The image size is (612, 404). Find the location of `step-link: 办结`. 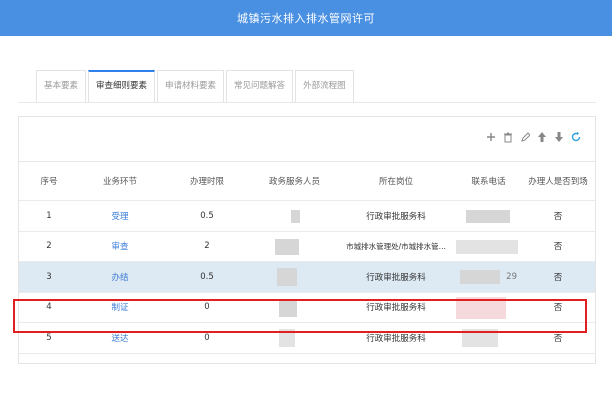

step-link: 办结 is located at coordinates (119, 277).